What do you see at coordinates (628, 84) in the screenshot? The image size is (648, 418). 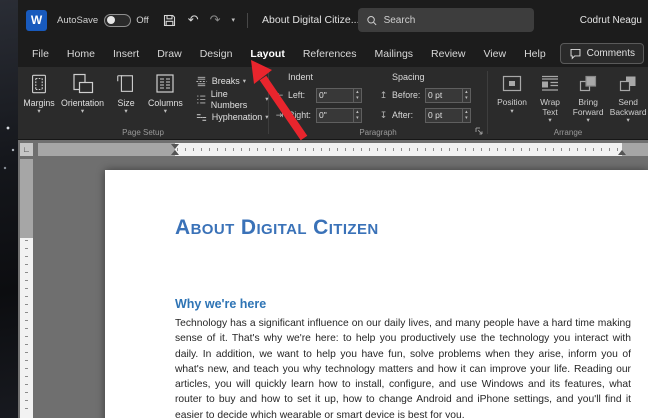 I see `send-backward-icon` at bounding box center [628, 84].